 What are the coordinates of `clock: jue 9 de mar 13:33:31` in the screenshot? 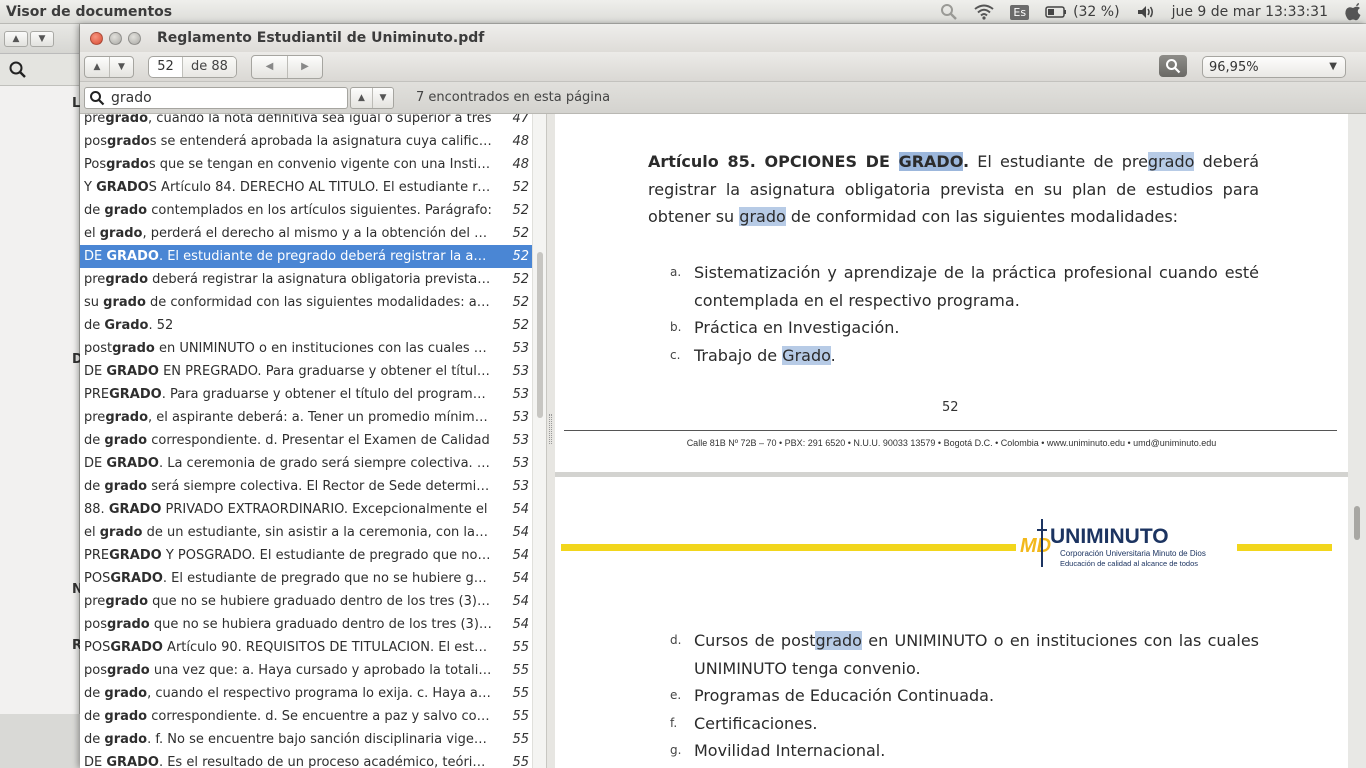 It's located at (1250, 12).